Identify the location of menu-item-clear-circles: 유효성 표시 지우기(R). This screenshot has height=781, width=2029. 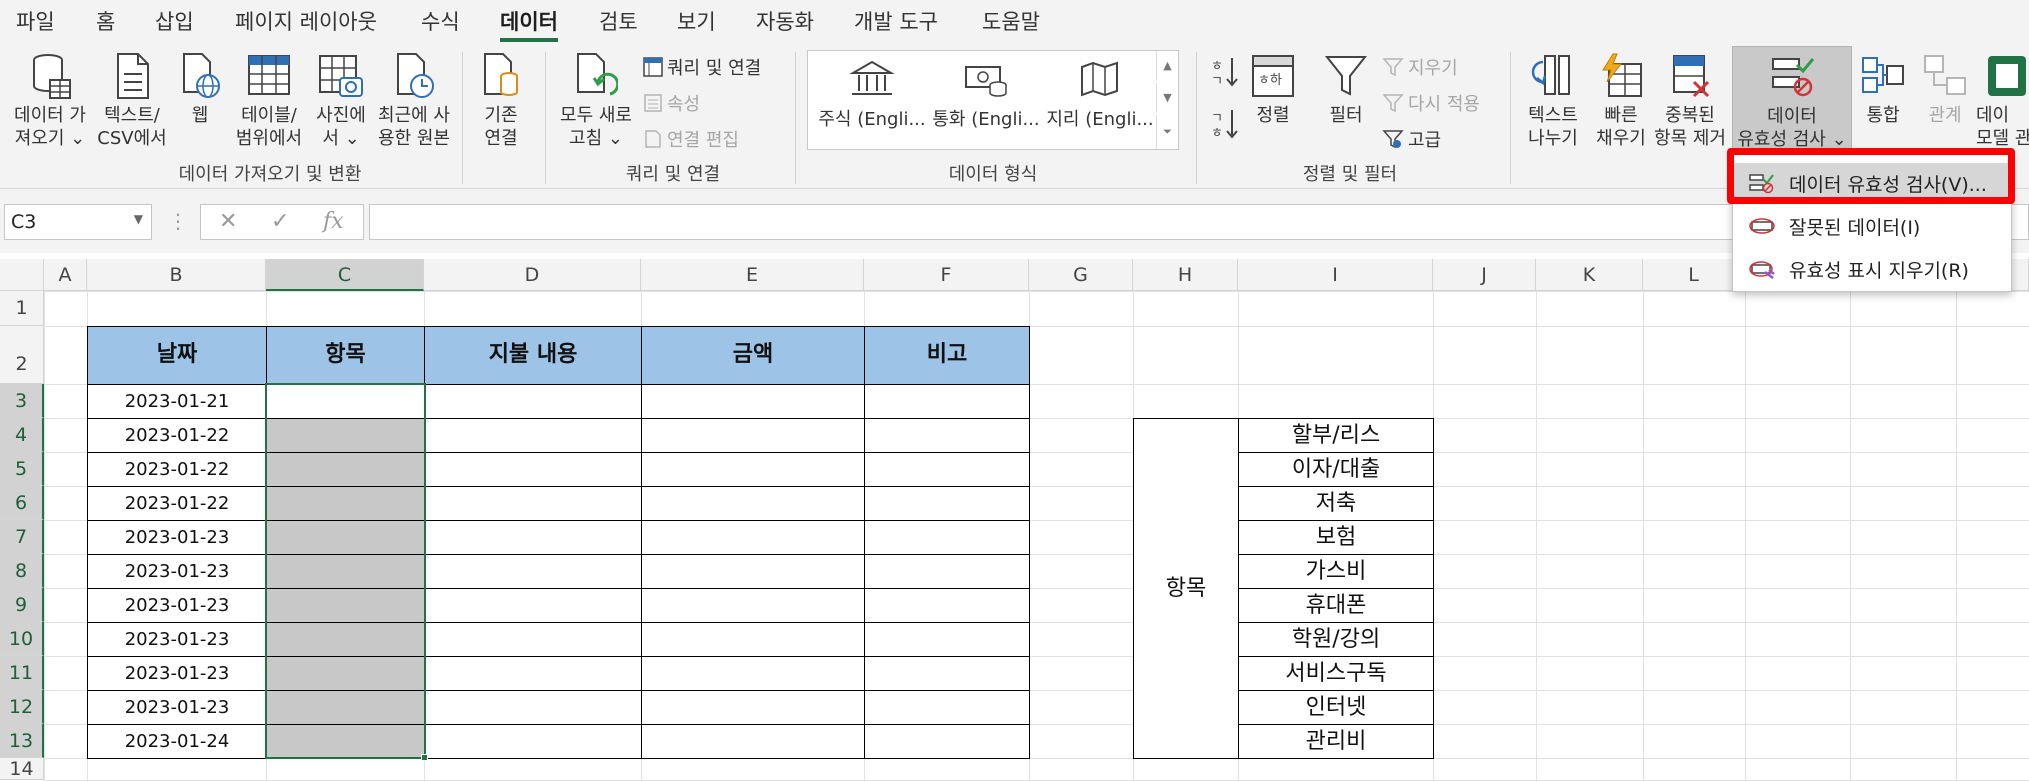
(1872, 269).